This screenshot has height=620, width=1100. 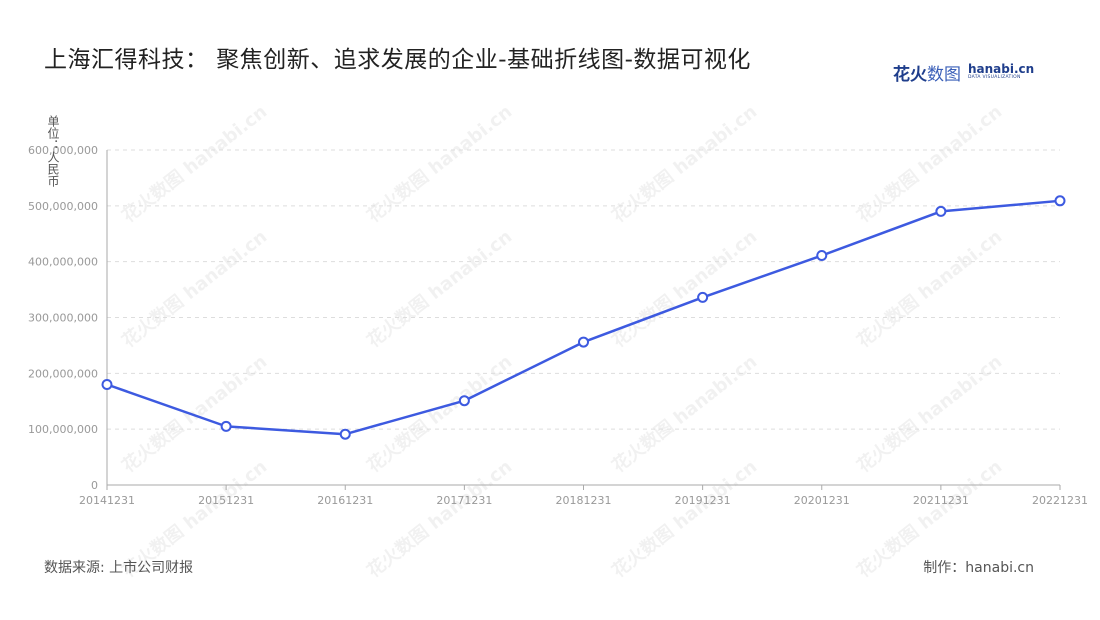 I want to click on x-tick-label: 20151231, so click(x=226, y=500).